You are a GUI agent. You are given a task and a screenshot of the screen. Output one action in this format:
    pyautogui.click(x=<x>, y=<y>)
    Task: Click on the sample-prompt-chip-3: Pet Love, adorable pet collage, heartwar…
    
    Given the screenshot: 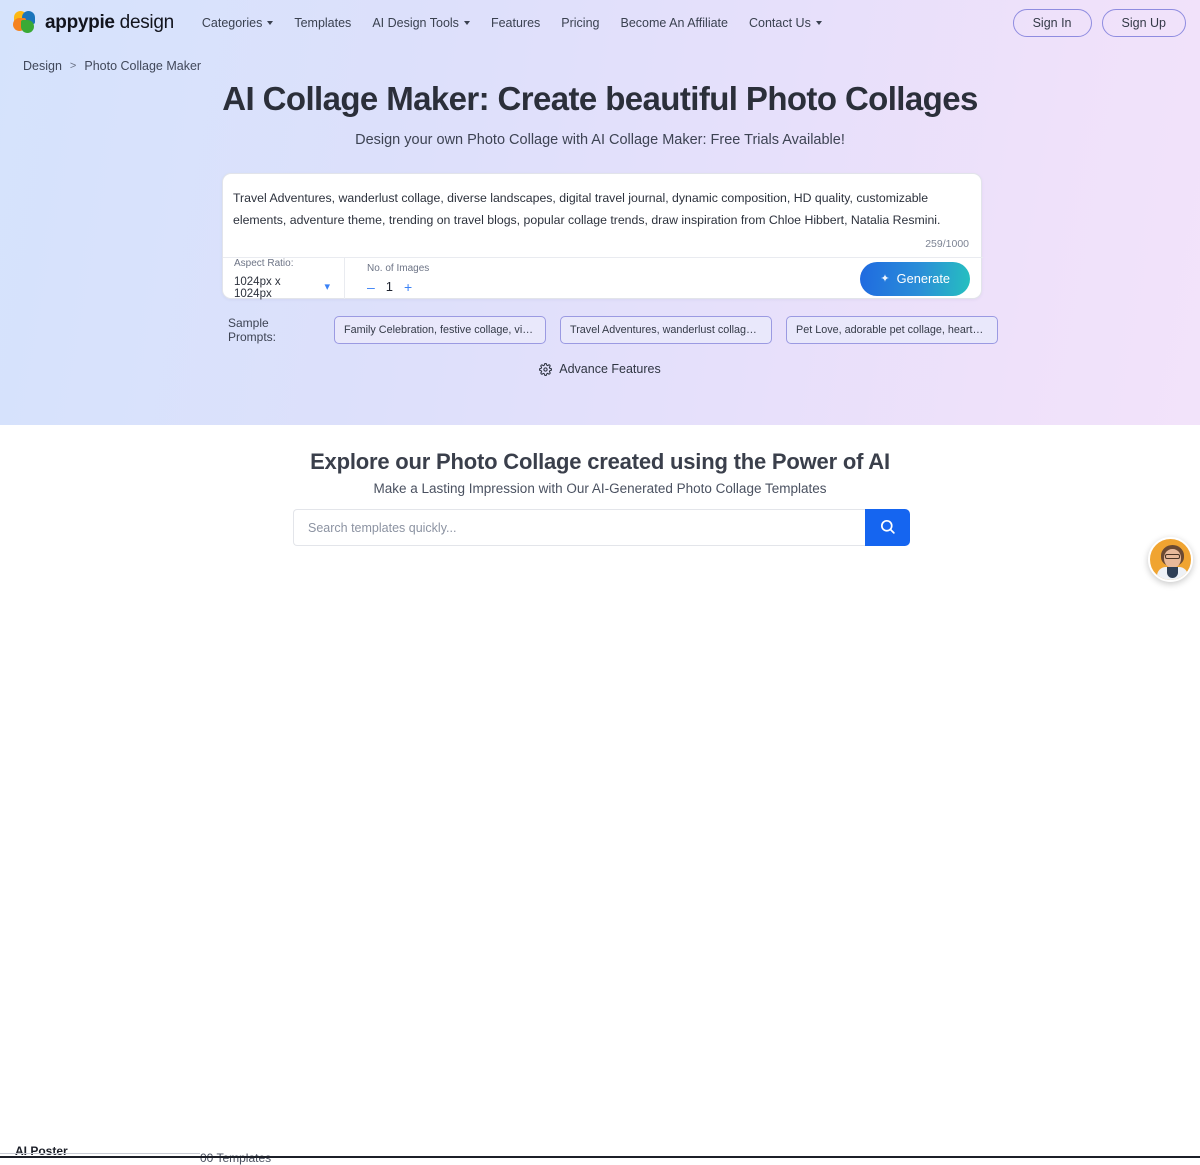 What is the action you would take?
    pyautogui.click(x=892, y=330)
    